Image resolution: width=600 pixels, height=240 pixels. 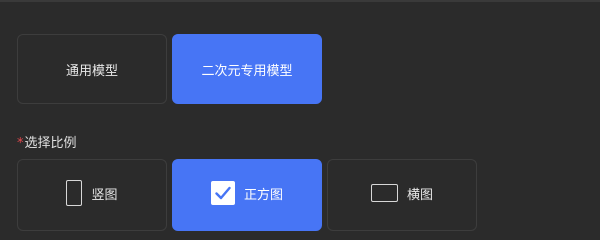 What do you see at coordinates (222, 193) in the screenshot?
I see `checkbox-checked-icon` at bounding box center [222, 193].